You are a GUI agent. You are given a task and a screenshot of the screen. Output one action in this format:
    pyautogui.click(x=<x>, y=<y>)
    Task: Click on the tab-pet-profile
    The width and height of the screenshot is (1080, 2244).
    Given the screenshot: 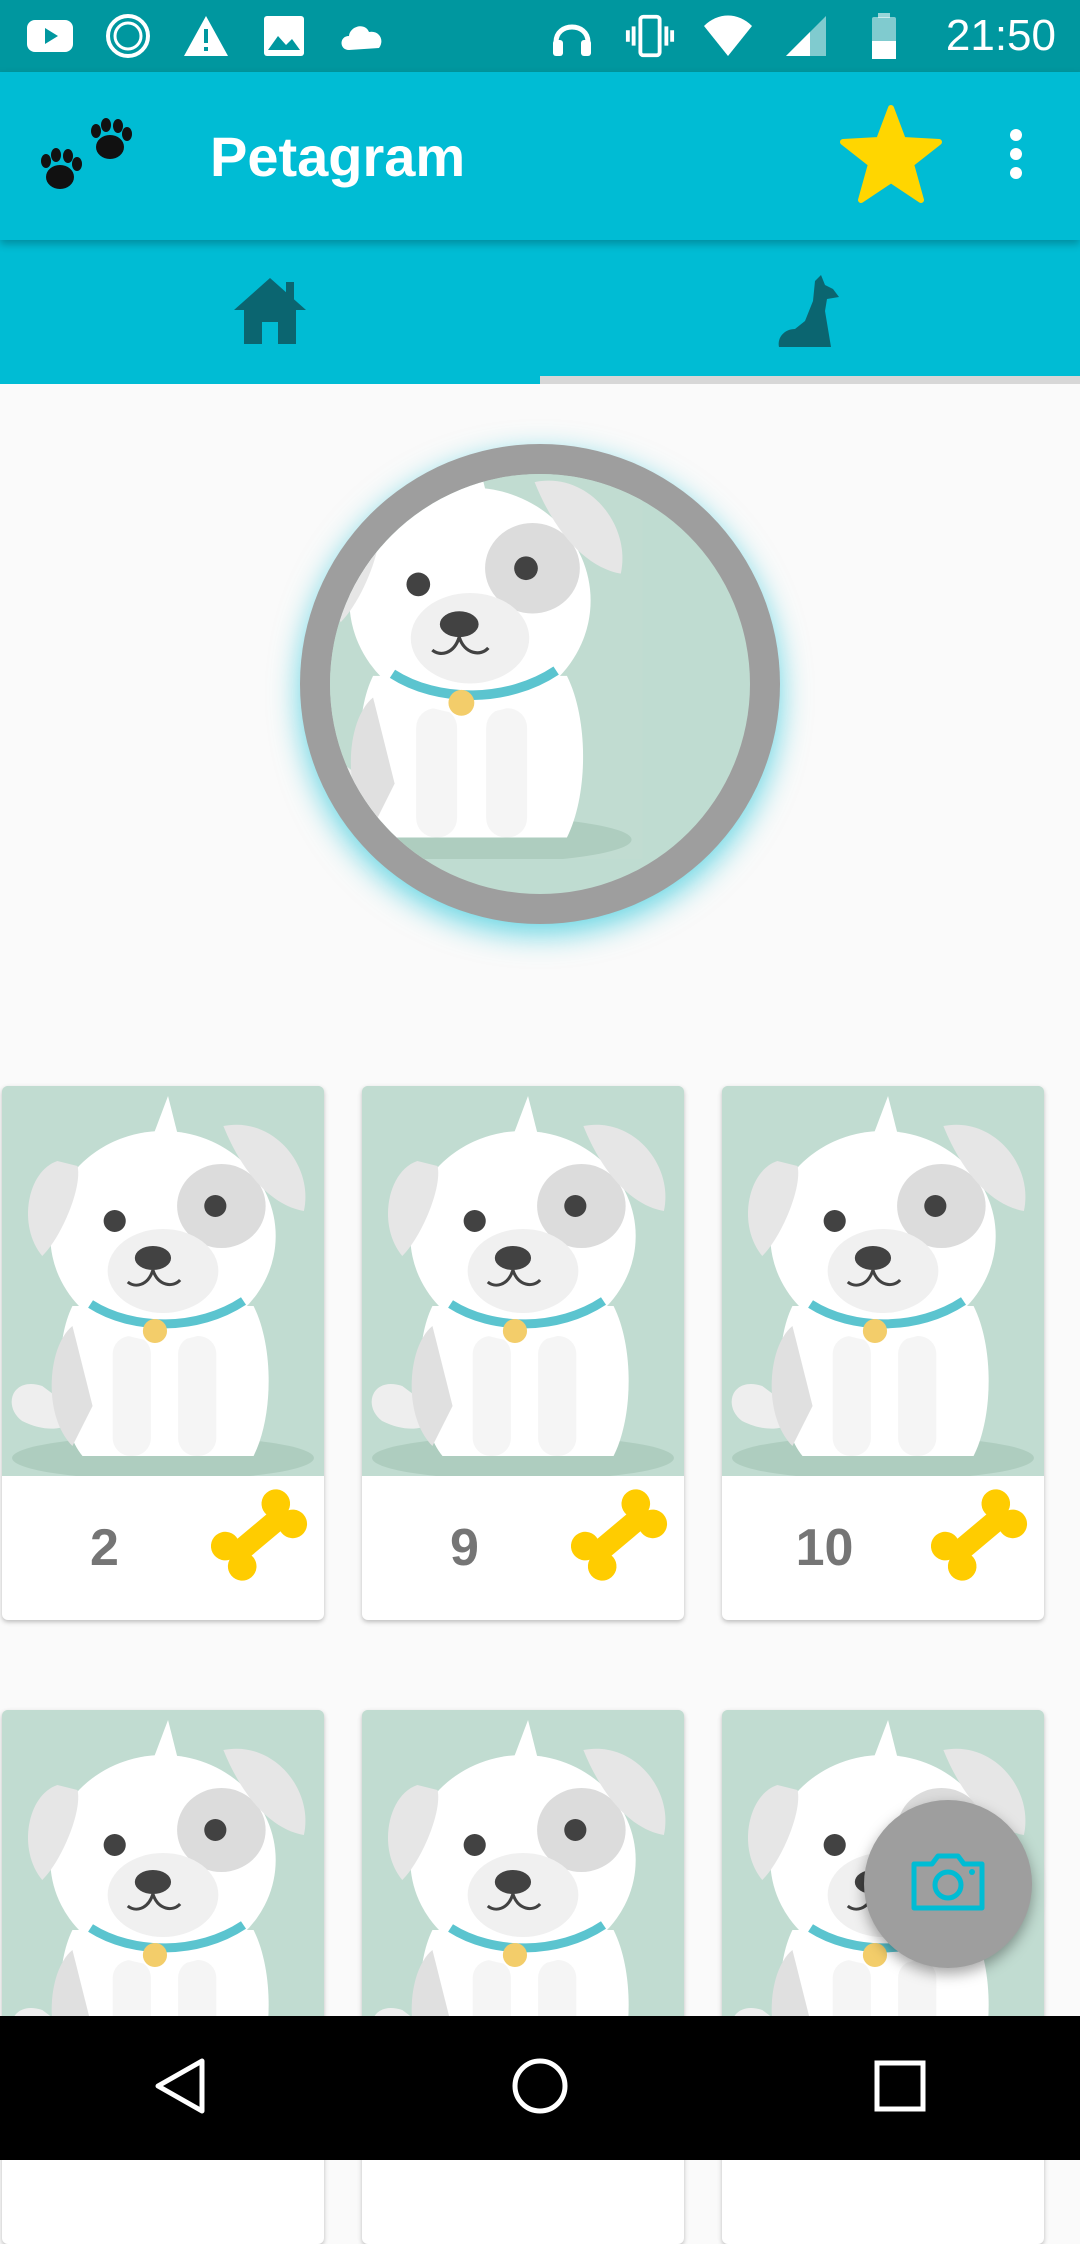 What is the action you would take?
    pyautogui.click(x=810, y=312)
    